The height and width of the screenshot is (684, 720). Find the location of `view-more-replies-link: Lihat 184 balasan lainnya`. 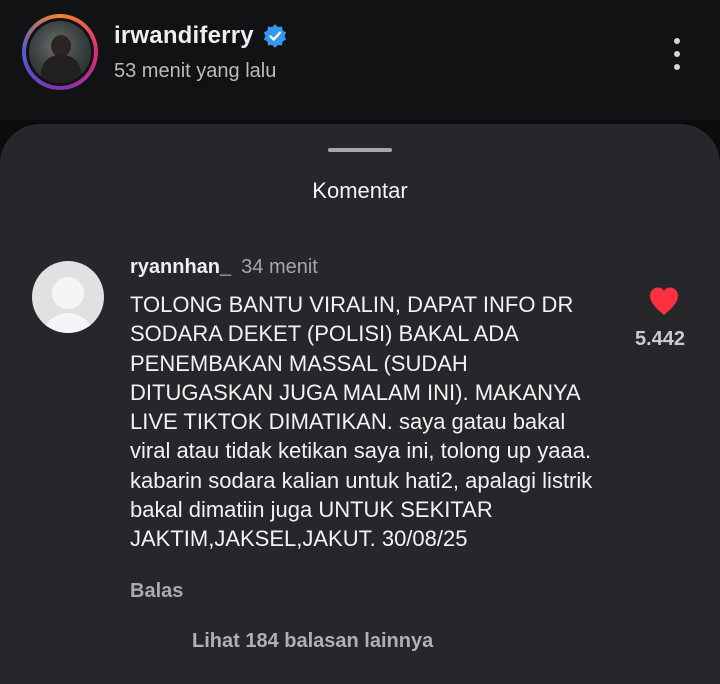

view-more-replies-link: Lihat 184 balasan lainnya is located at coordinates (312, 641).